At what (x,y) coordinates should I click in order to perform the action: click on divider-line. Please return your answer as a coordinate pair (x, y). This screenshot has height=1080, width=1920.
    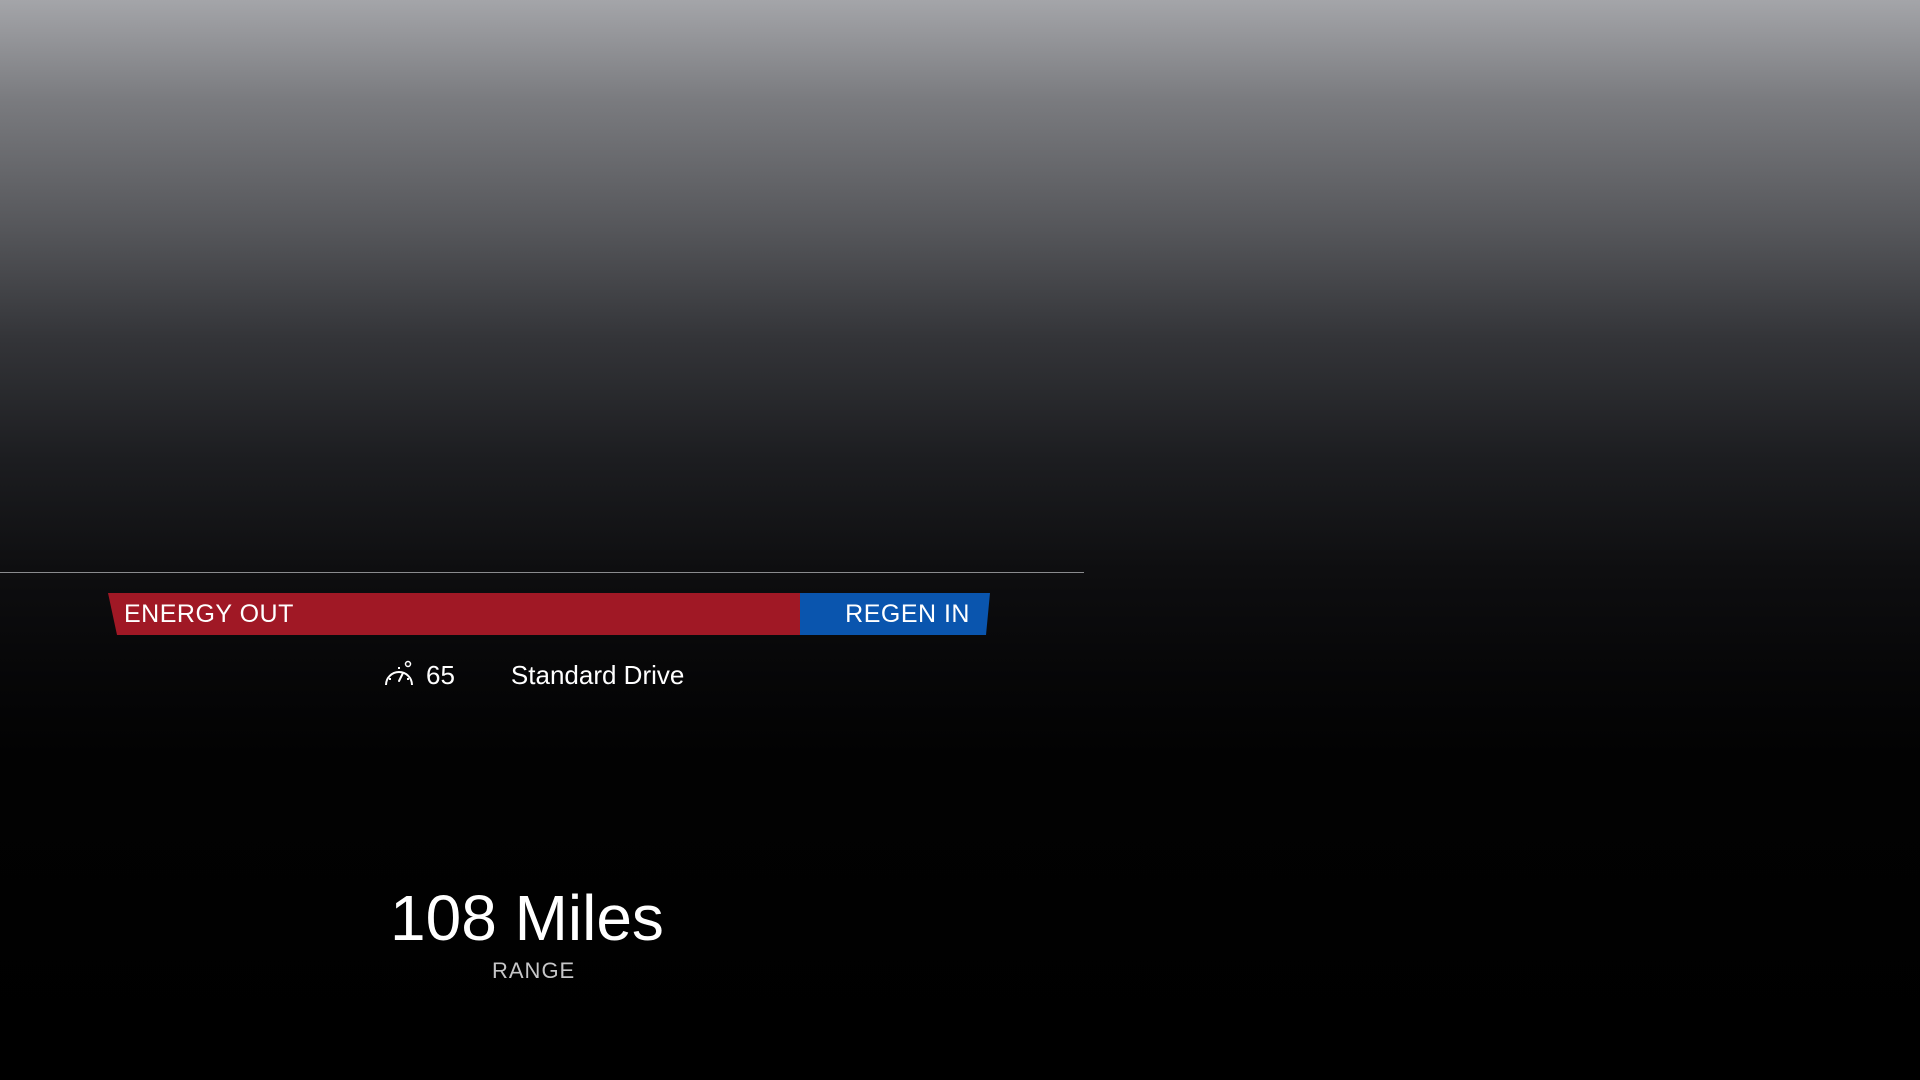
    Looking at the image, I should click on (542, 572).